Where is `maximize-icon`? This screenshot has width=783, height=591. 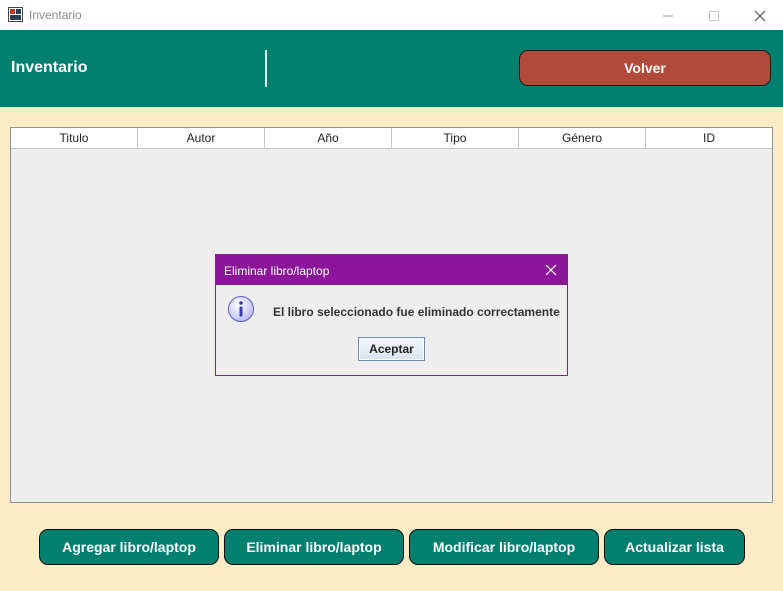 maximize-icon is located at coordinates (714, 16).